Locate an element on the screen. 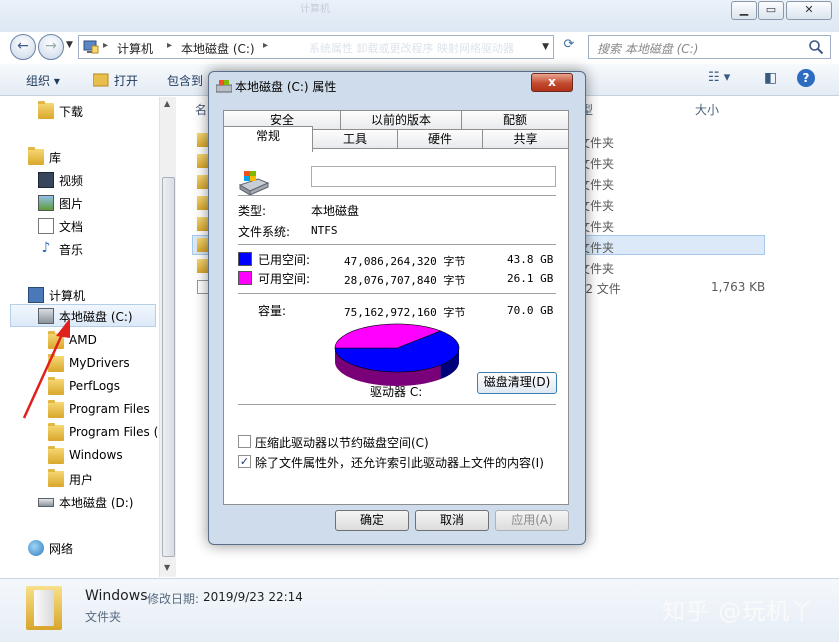  drive-label: 驱动器 C: is located at coordinates (396, 392).